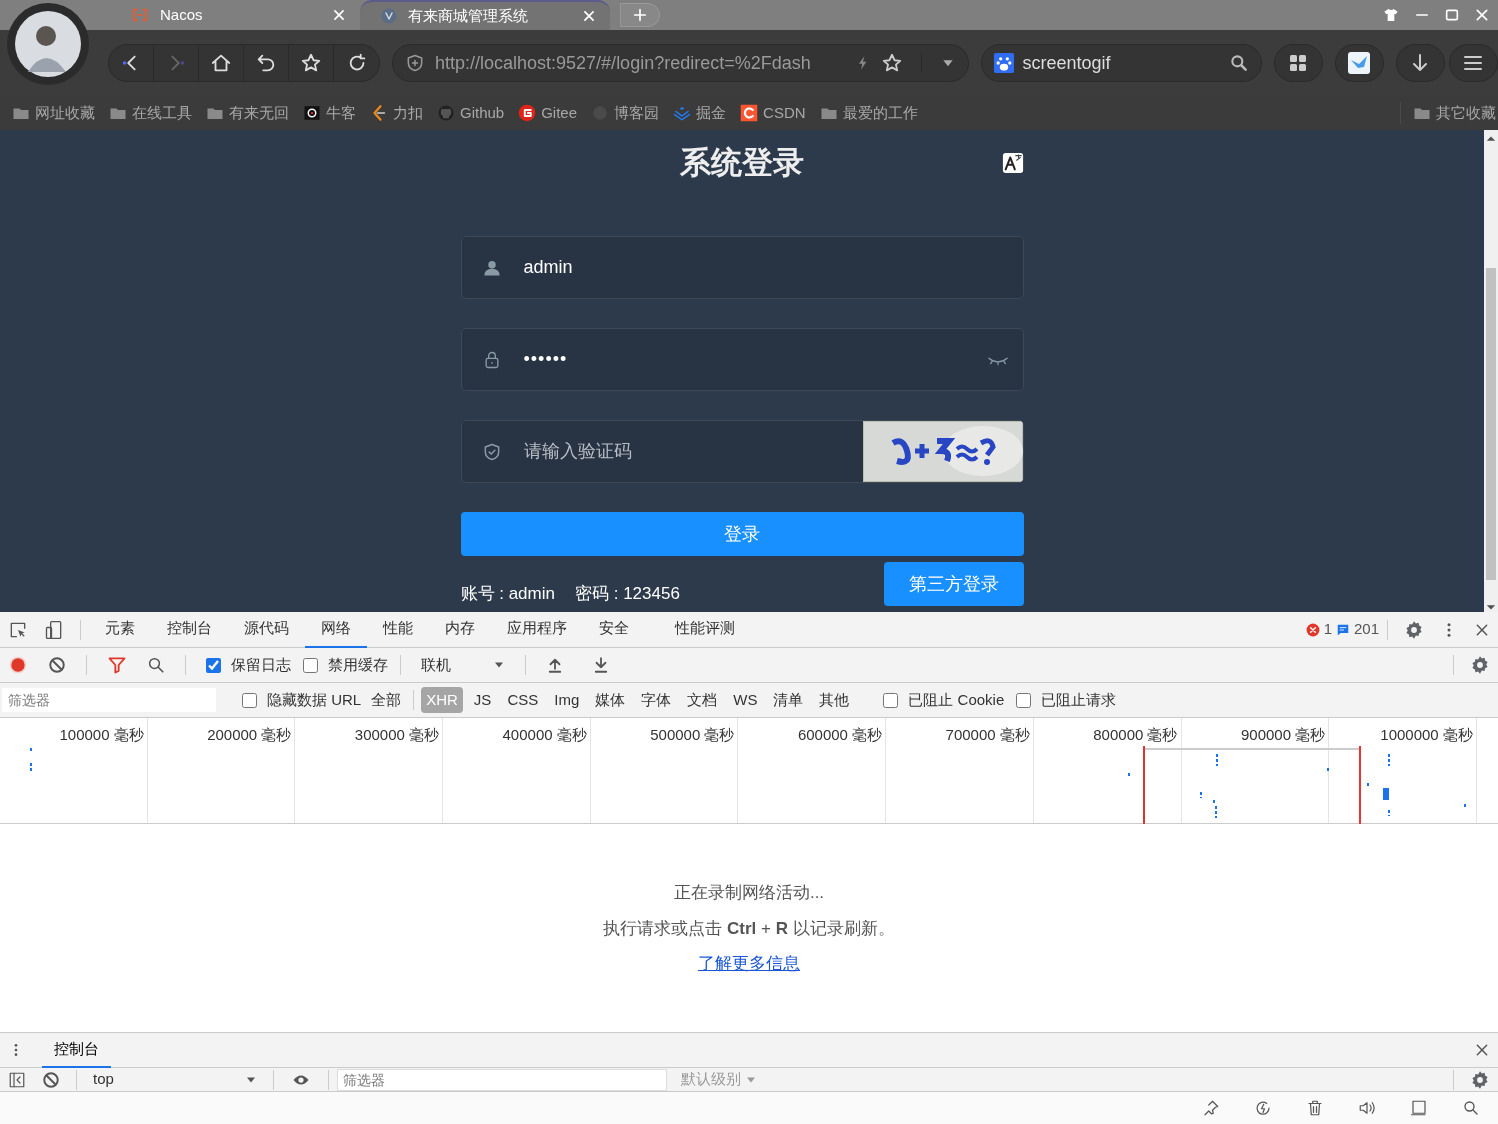 This screenshot has height=1124, width=1498. What do you see at coordinates (681, 63) in the screenshot?
I see `address-bar: http://localhost:9527/#/login?redirect=%2Fdash` at bounding box center [681, 63].